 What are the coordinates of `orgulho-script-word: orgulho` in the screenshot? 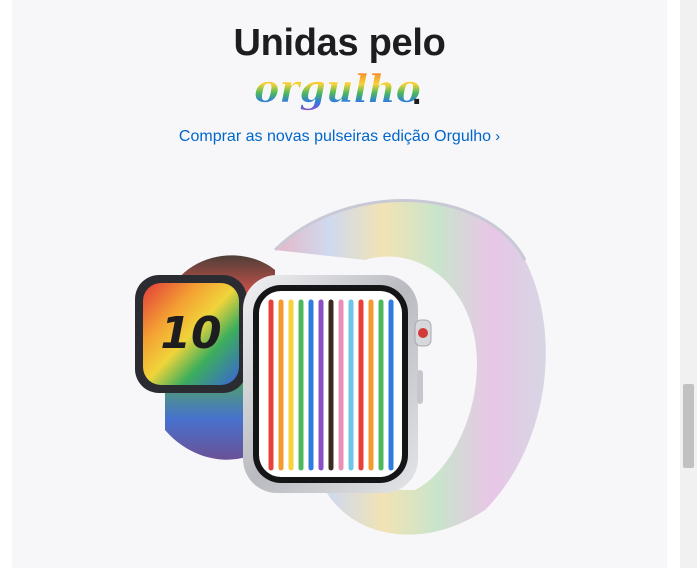 It's located at (337, 88).